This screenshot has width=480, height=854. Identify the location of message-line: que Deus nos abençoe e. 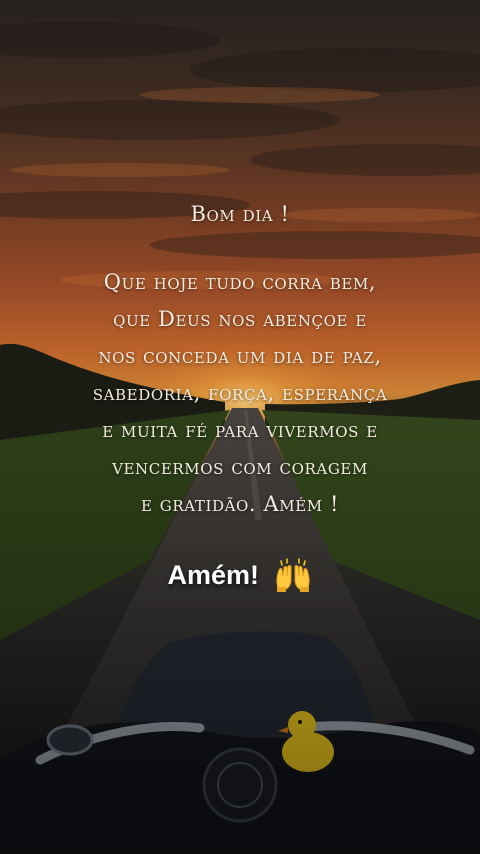
(240, 319).